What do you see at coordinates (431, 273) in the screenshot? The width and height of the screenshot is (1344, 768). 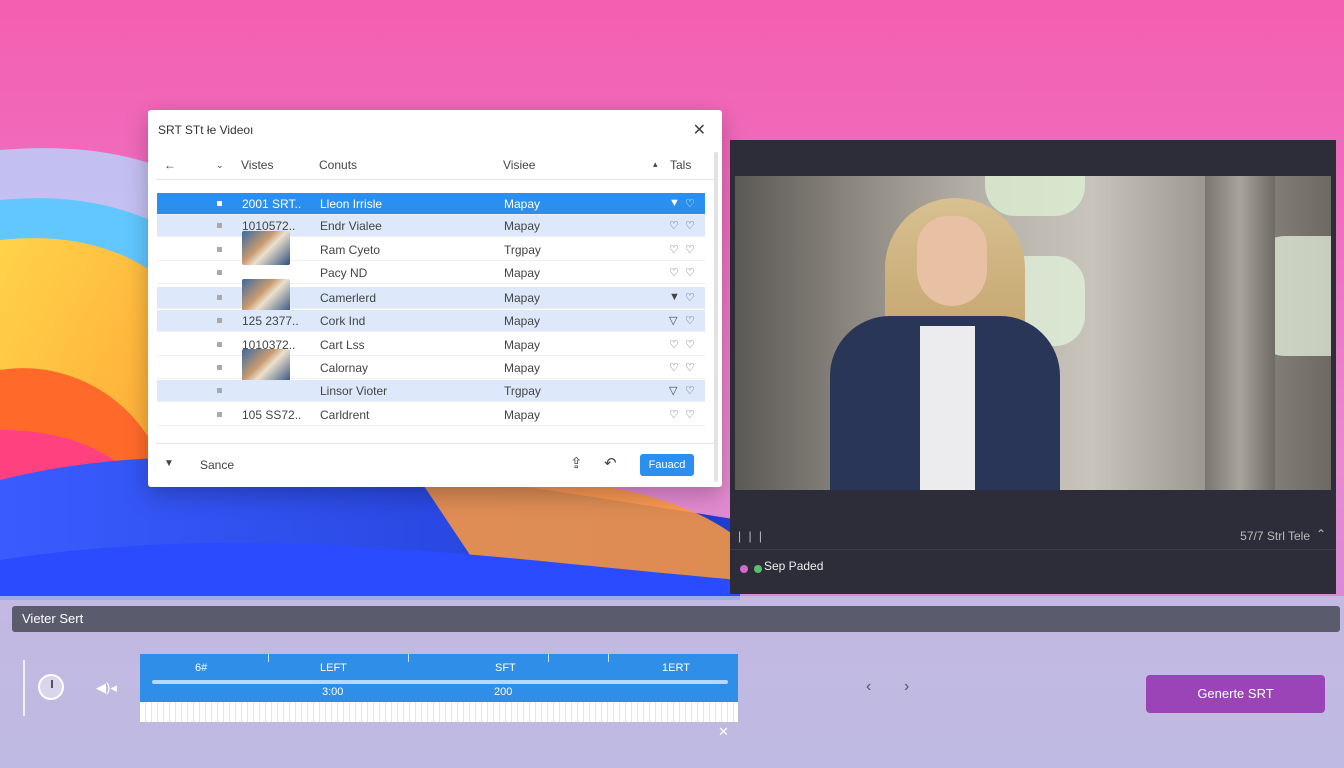 I see `table-row: Pacy ND Mapay ♡ ♡` at bounding box center [431, 273].